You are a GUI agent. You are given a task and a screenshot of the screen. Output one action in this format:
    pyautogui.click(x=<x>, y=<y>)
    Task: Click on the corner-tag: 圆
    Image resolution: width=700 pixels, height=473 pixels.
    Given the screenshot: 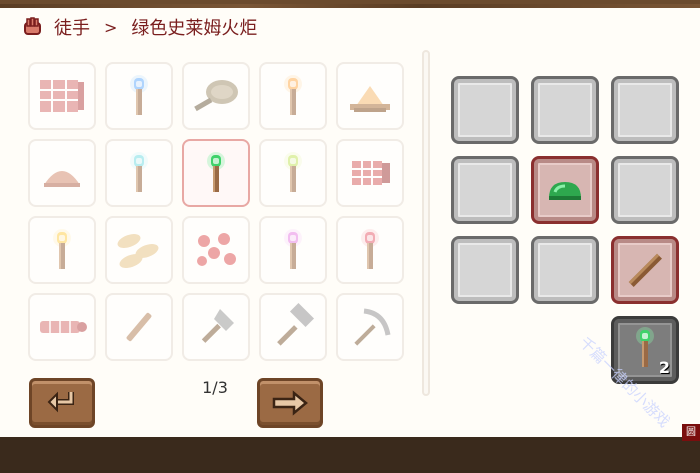 What is the action you would take?
    pyautogui.click(x=691, y=432)
    